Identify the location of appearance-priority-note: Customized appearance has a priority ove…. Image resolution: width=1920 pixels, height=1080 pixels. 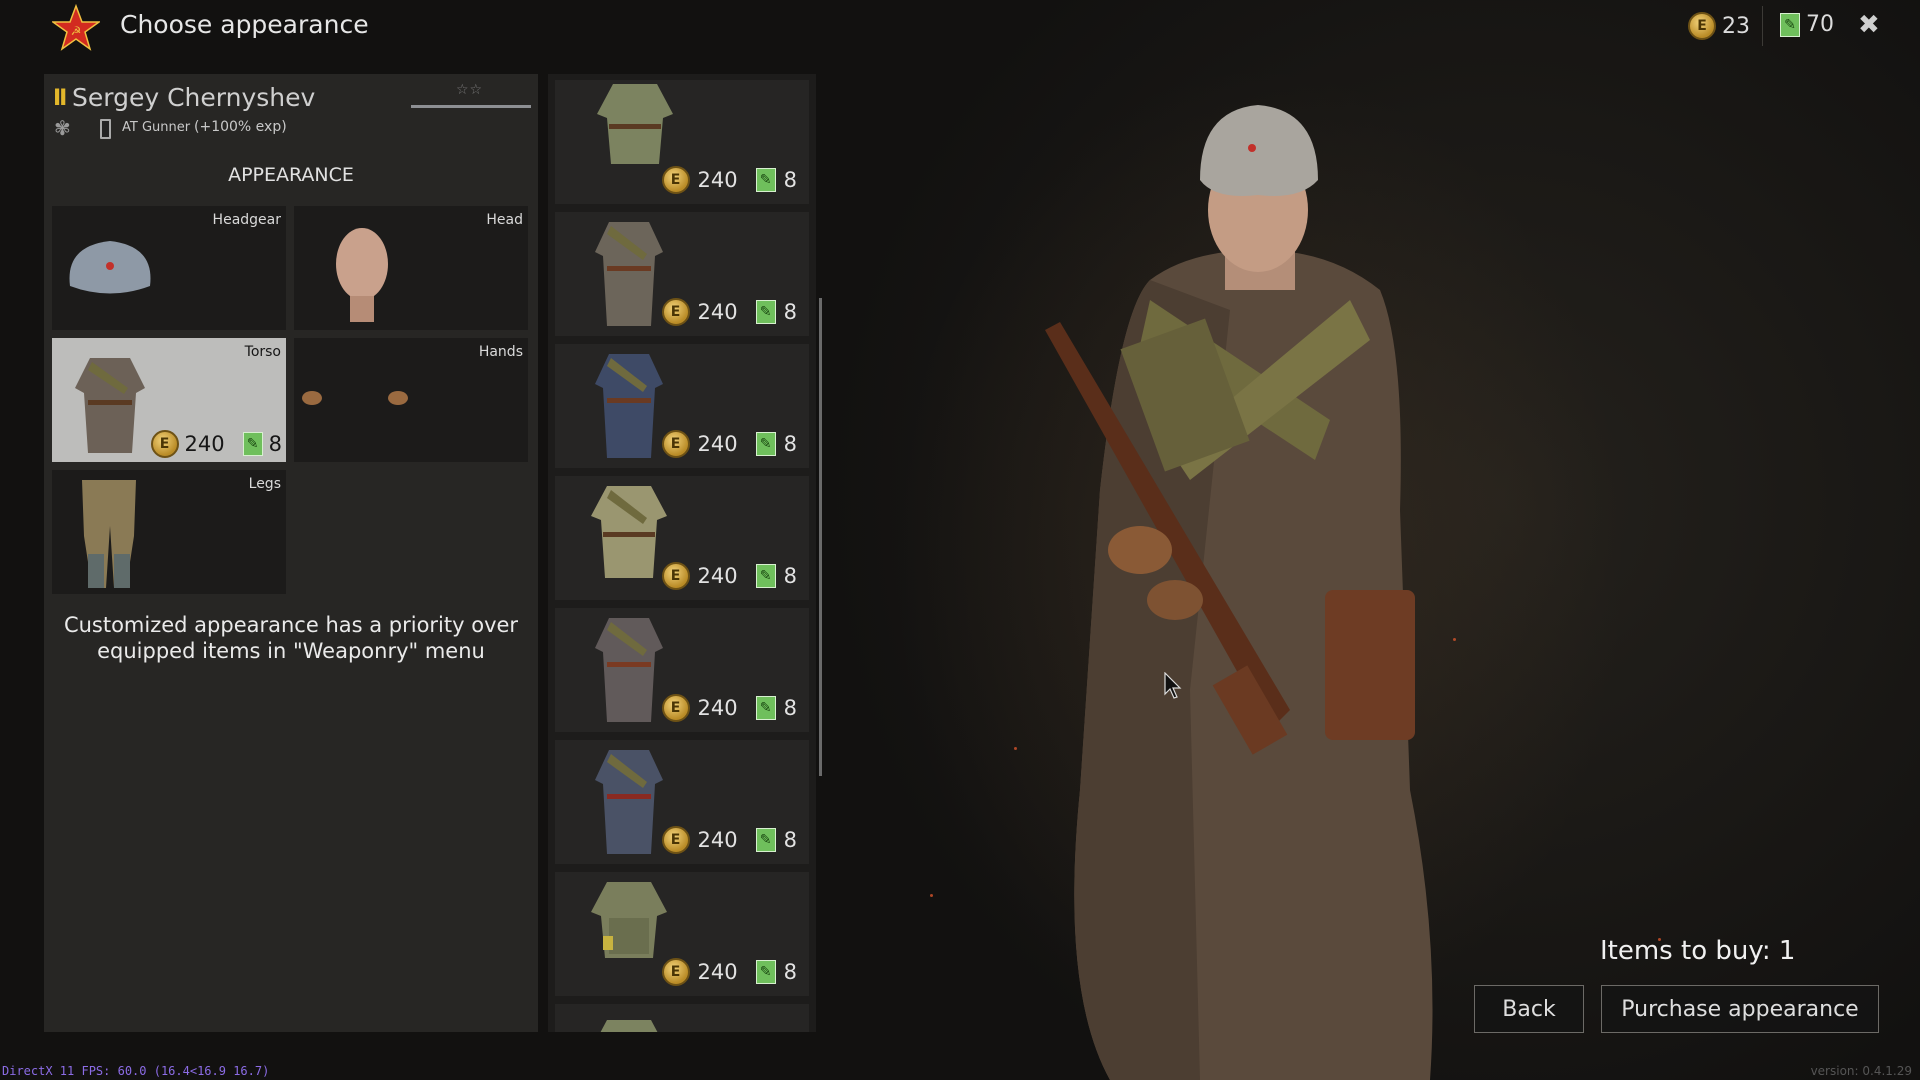
(291, 638).